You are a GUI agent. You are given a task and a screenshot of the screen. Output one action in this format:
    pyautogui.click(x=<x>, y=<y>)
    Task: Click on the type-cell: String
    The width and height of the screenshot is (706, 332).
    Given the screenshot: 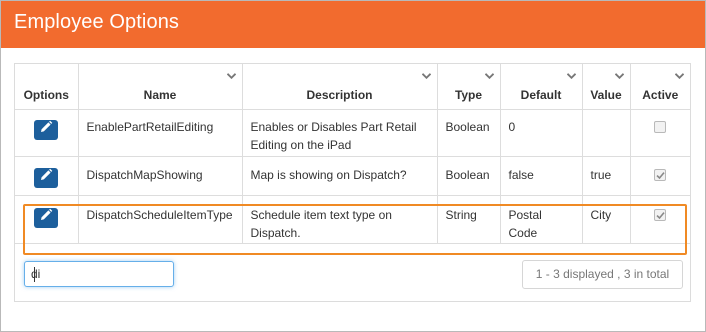 What is the action you would take?
    pyautogui.click(x=469, y=219)
    